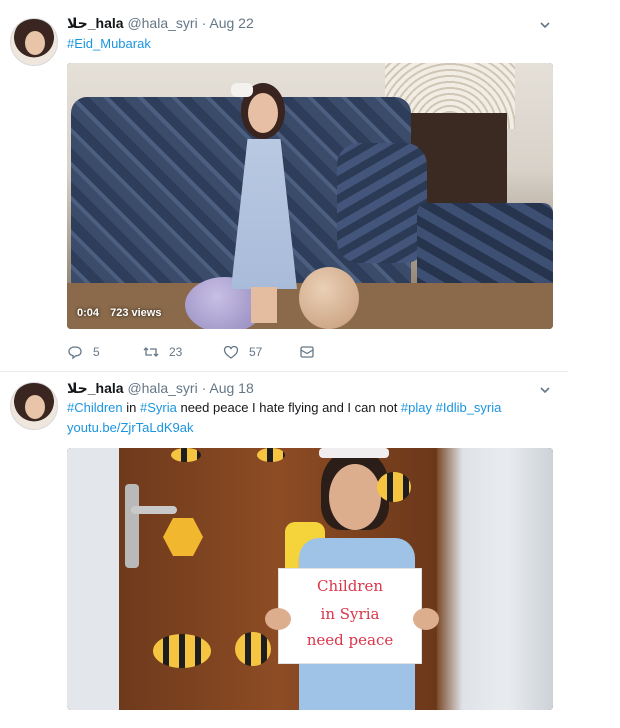 This screenshot has width=620, height=728. What do you see at coordinates (256, 352) in the screenshot?
I see `like-count: 57` at bounding box center [256, 352].